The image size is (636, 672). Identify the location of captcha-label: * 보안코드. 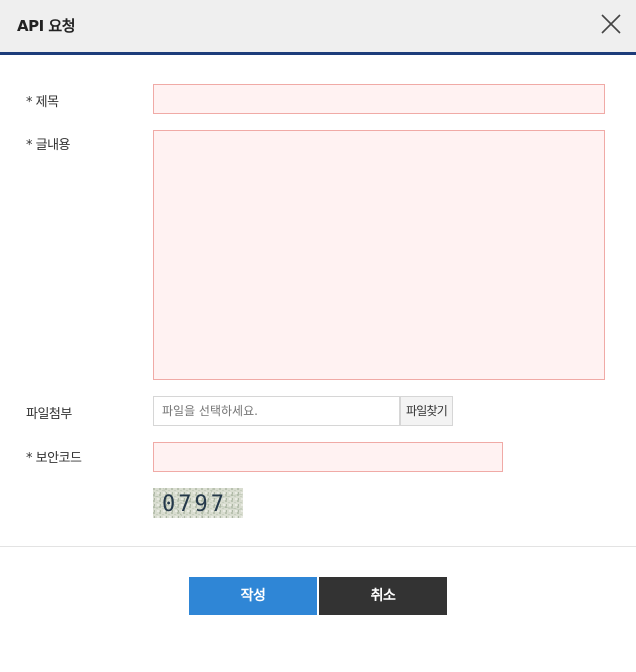
(54, 458).